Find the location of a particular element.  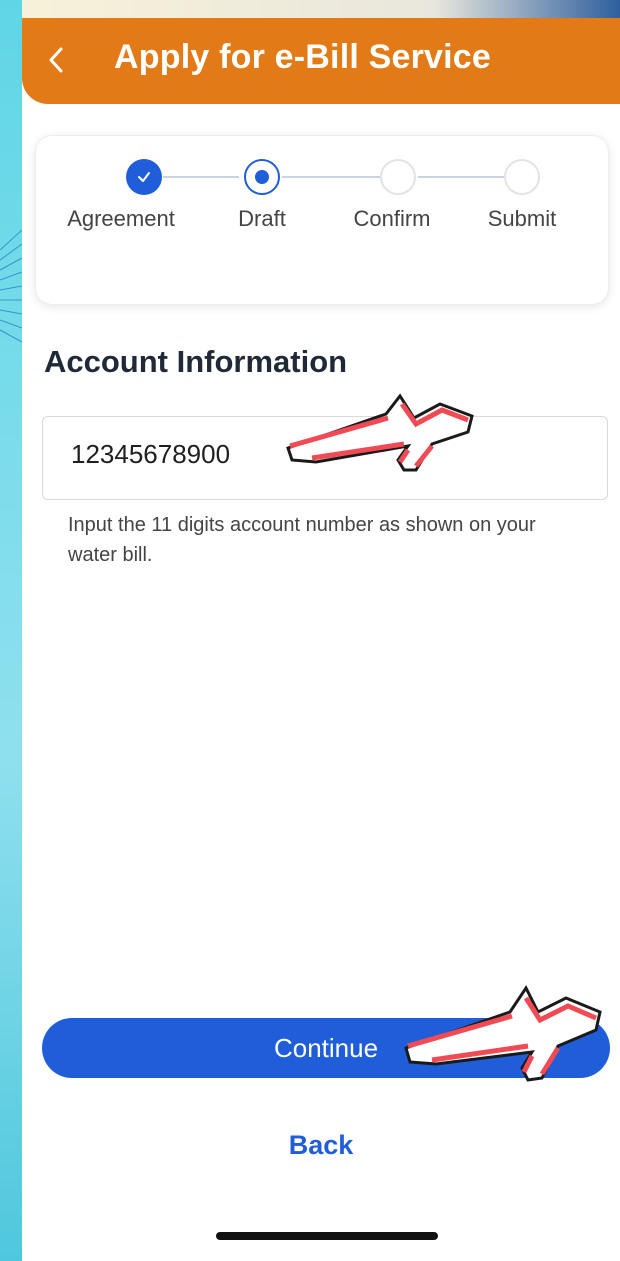

app-header: Apply for e-Bill Service is located at coordinates (321, 61).